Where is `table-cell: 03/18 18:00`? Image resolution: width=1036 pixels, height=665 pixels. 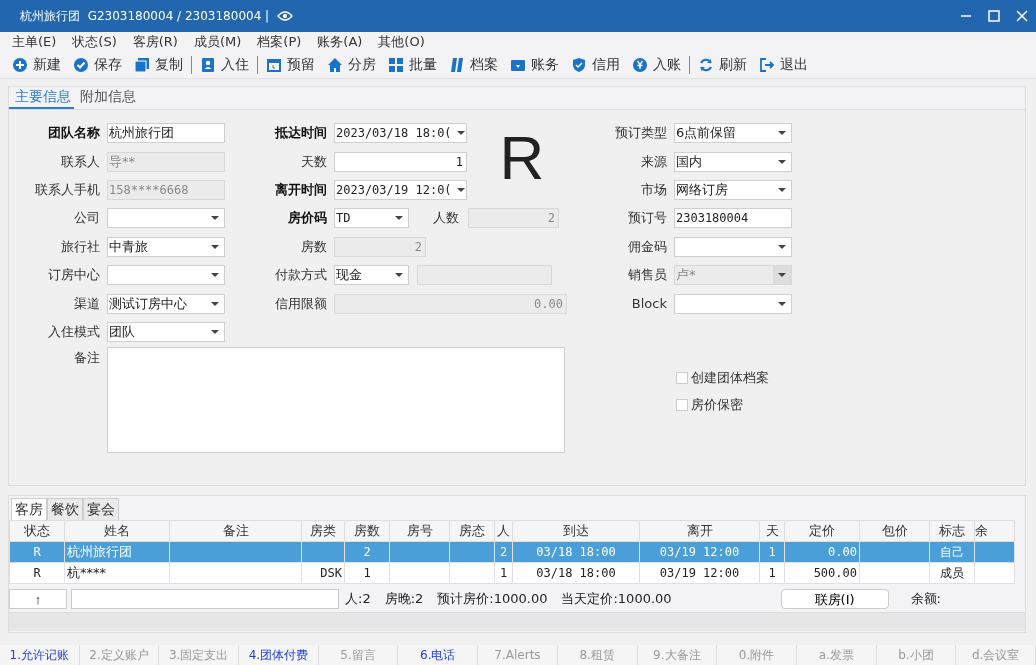
table-cell: 03/18 18:00 is located at coordinates (576, 573).